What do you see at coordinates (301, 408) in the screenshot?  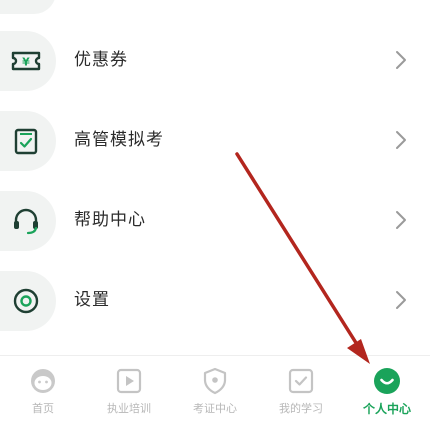 I see `tab-label: 我的学习` at bounding box center [301, 408].